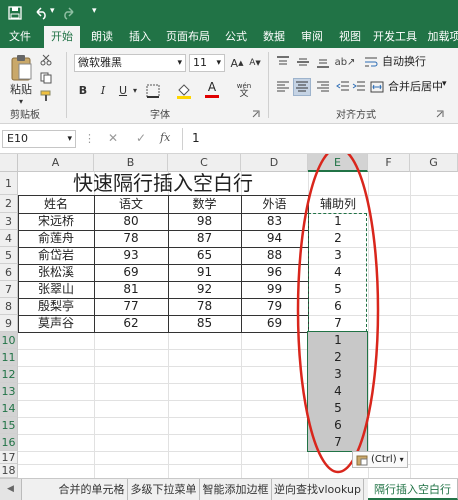 The height and width of the screenshot is (500, 458). Describe the element at coordinates (236, 37) in the screenshot. I see `tab-formulas: 公式` at that location.